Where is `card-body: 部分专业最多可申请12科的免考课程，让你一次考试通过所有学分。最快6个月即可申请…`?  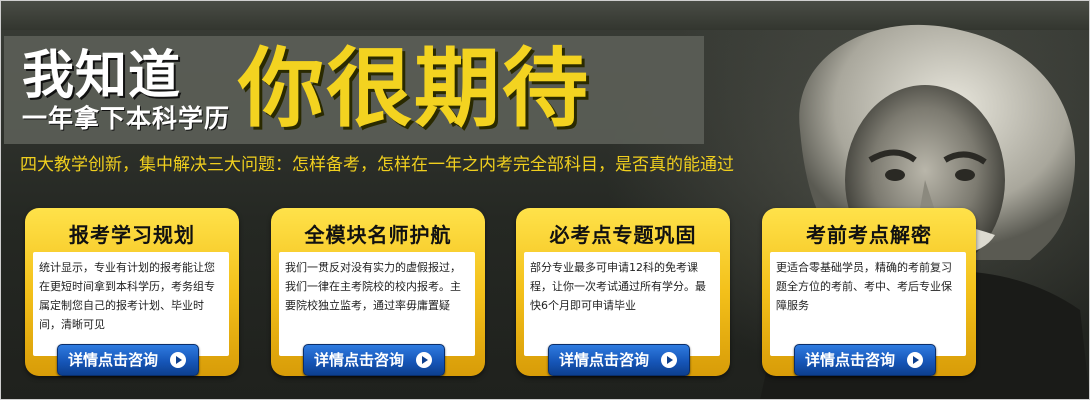
card-body: 部分专业最多可申请12科的免考课程，让你一次考试通过所有学分。最快6个月即可申请… is located at coordinates (622, 304).